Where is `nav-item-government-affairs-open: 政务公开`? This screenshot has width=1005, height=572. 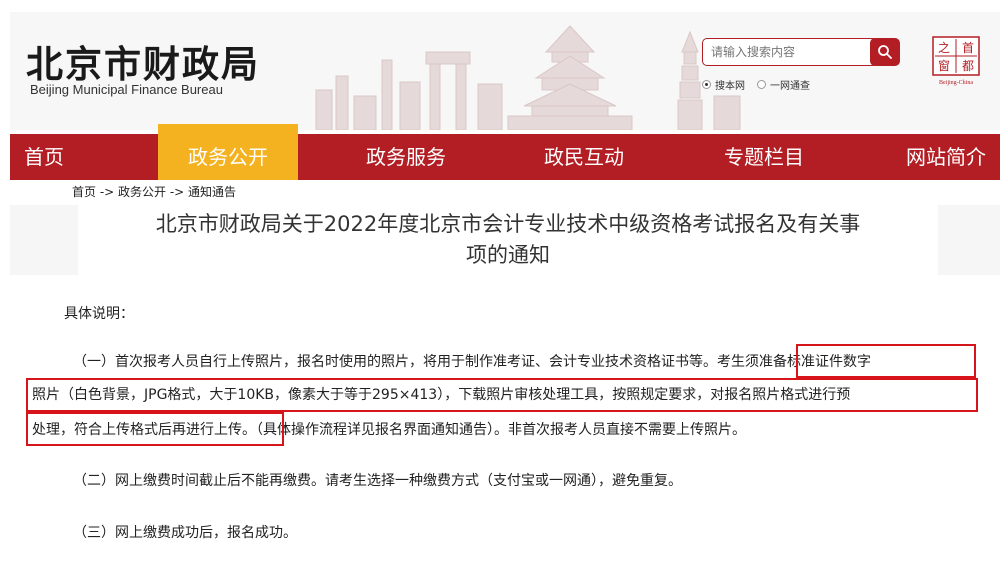
nav-item-government-affairs-open: 政务公开 is located at coordinates (228, 152).